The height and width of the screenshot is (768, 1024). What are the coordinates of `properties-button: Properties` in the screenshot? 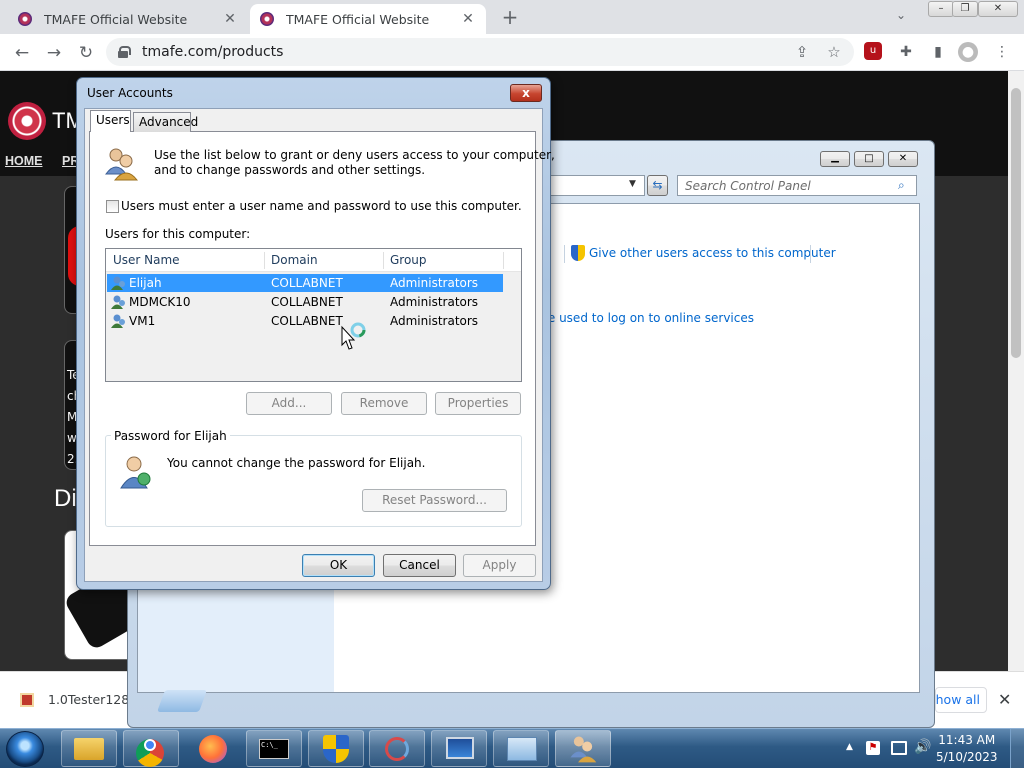 It's located at (478, 403).